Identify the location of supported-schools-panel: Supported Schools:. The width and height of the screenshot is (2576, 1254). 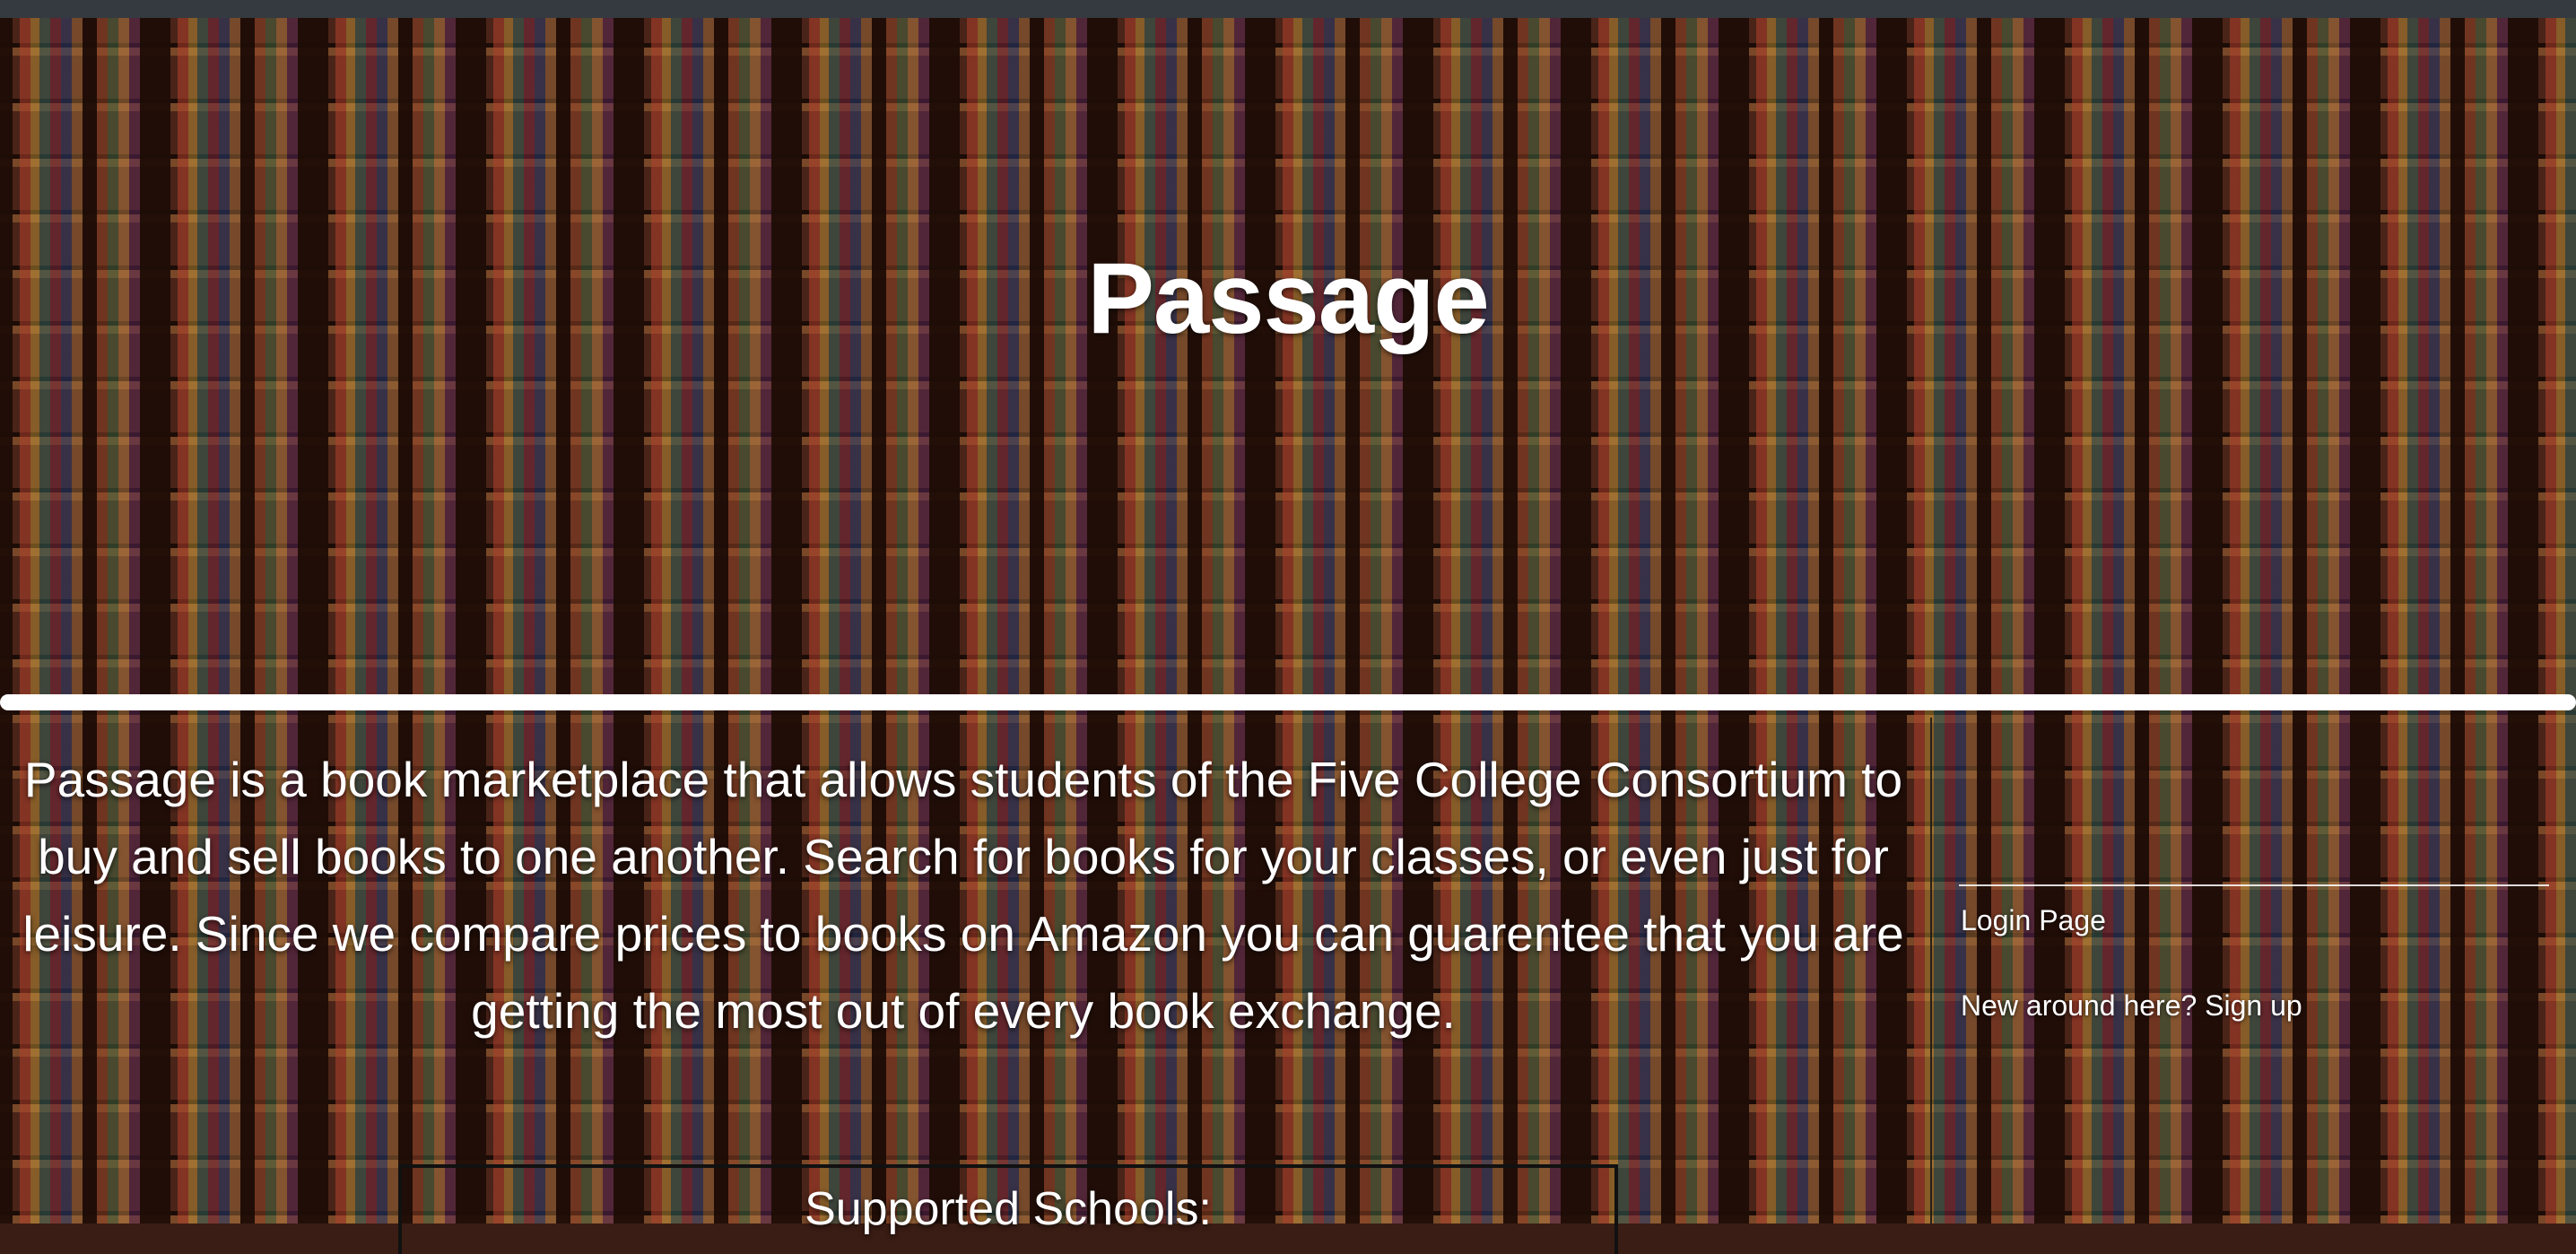
(1008, 1209).